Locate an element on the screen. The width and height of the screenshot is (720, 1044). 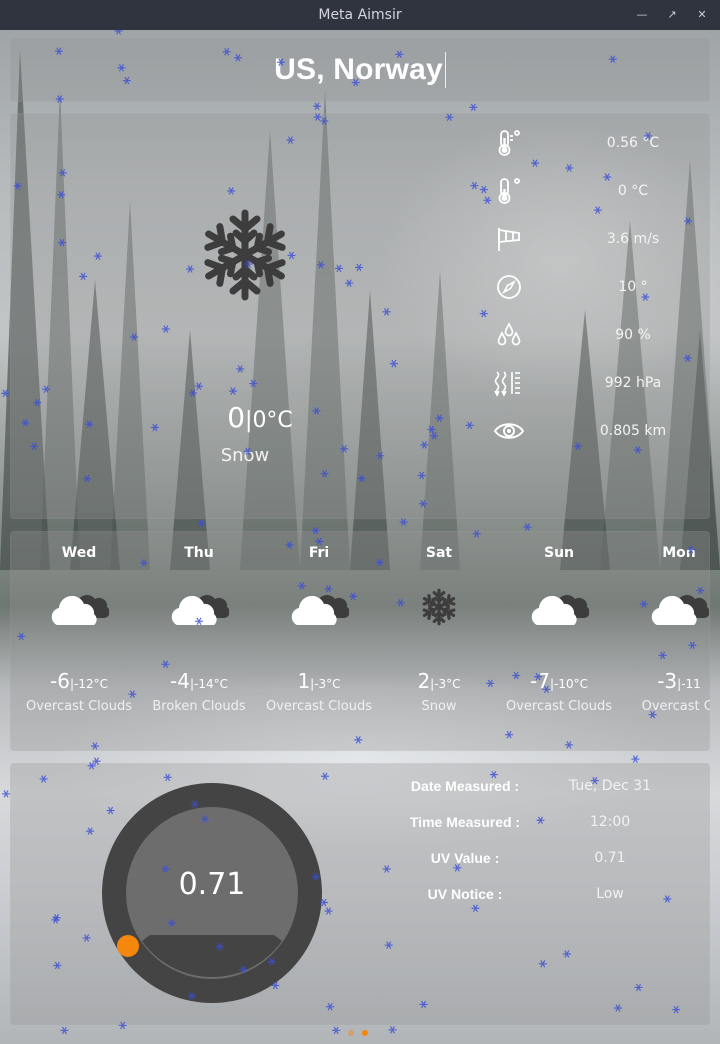
text-caret is located at coordinates (445, 70).